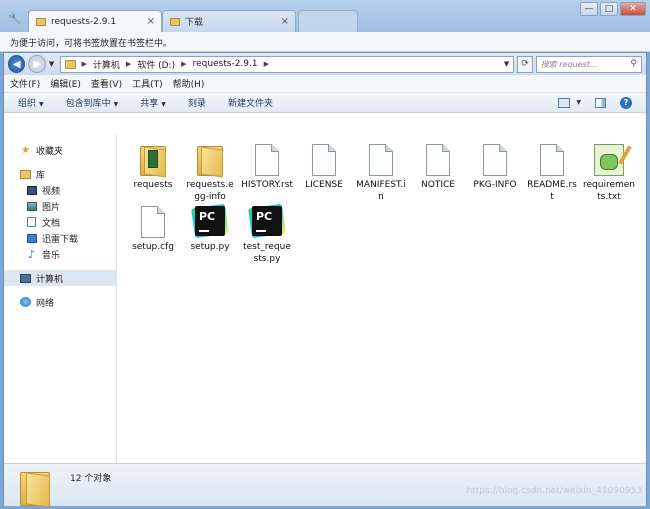 This screenshot has height=509, width=650. What do you see at coordinates (50, 151) in the screenshot?
I see `nav-label: 收藏夹` at bounding box center [50, 151].